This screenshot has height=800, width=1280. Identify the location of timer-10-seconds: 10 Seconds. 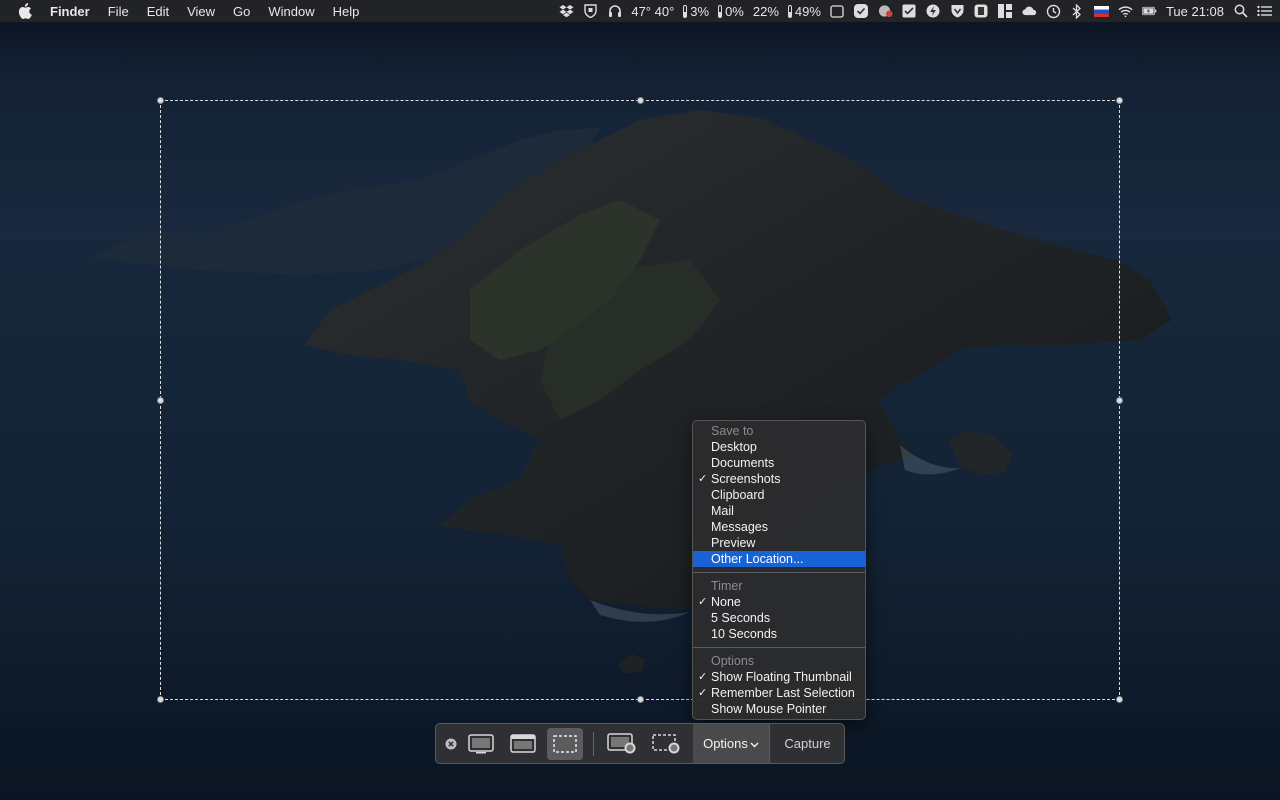
(779, 634).